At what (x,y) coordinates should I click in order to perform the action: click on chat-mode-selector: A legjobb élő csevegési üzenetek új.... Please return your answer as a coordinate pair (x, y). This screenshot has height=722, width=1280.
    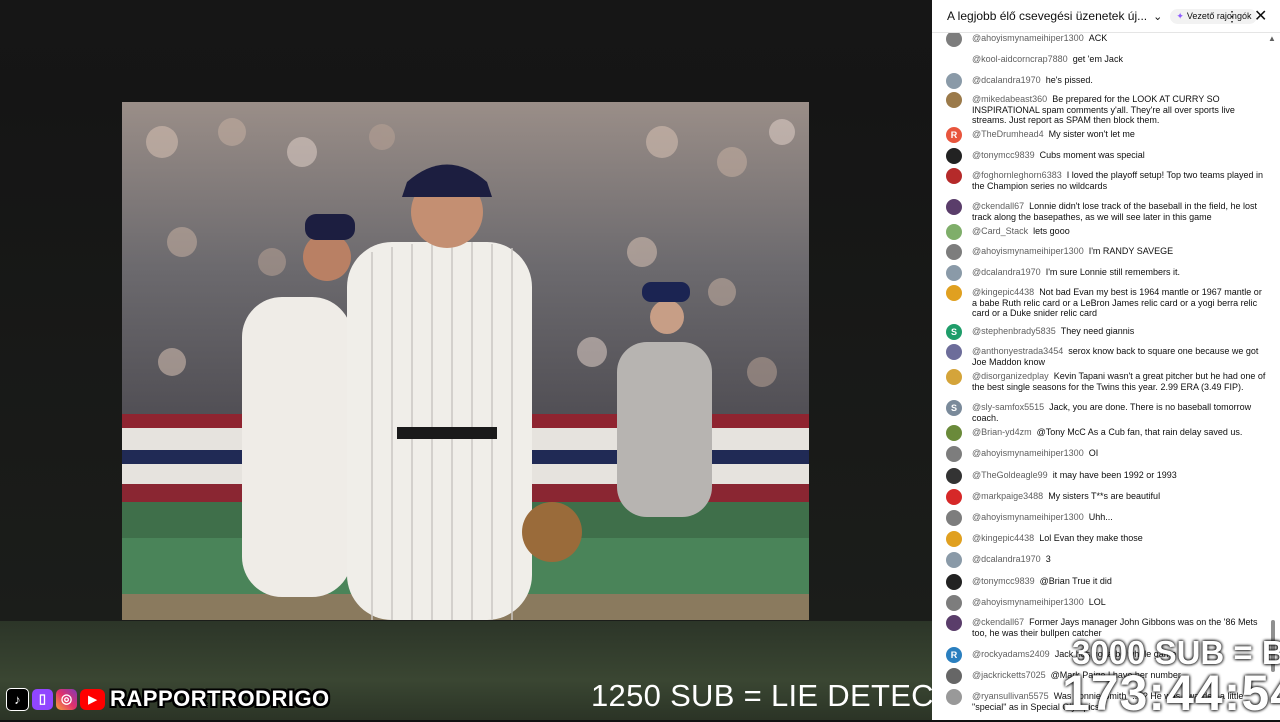
    Looking at the image, I should click on (1047, 16).